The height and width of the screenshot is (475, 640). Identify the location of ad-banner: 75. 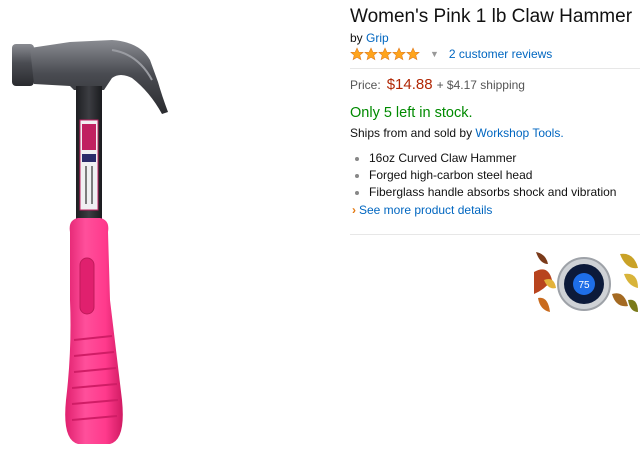
(586, 283).